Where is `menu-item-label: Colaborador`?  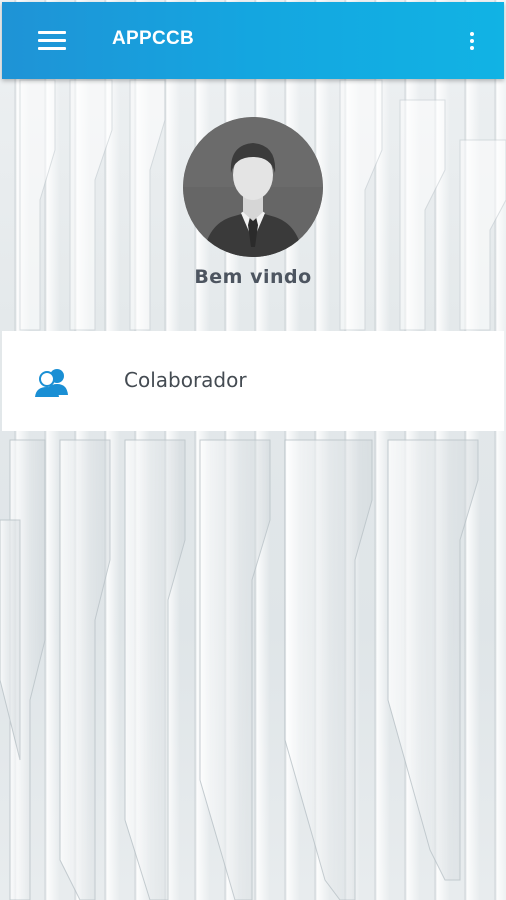
menu-item-label: Colaborador is located at coordinates (185, 380).